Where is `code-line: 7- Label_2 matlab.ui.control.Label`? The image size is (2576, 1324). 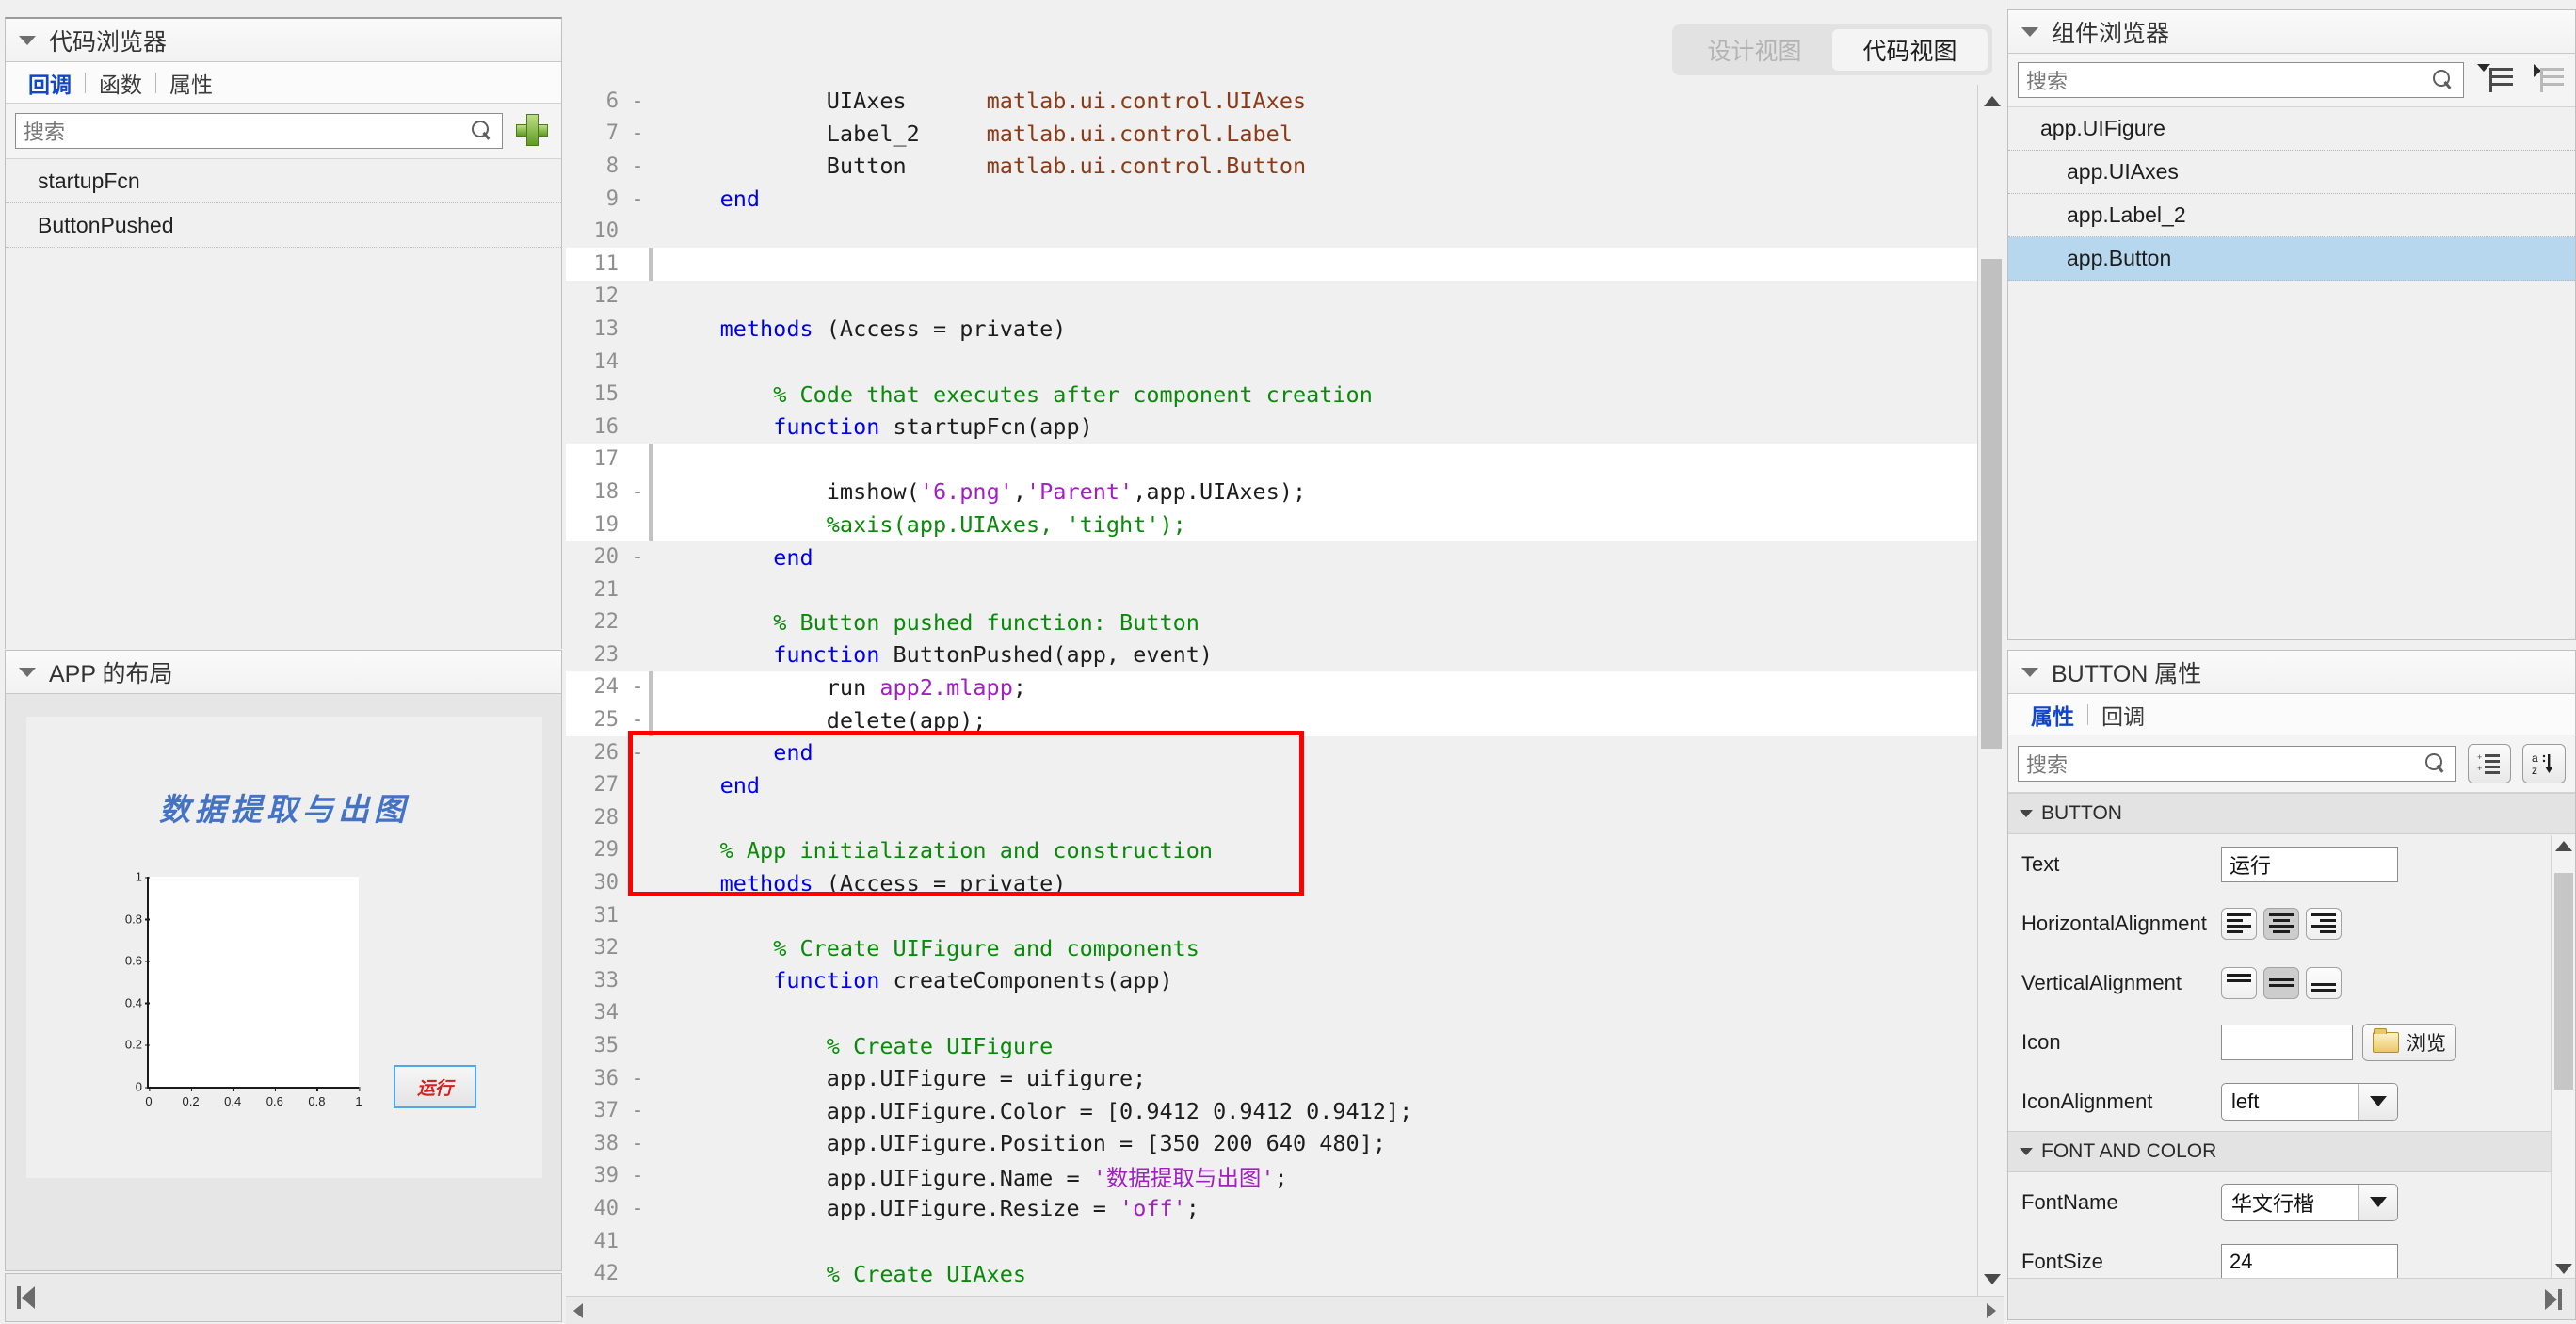 code-line: 7- Label_2 matlab.ui.control.Label is located at coordinates (1285, 134).